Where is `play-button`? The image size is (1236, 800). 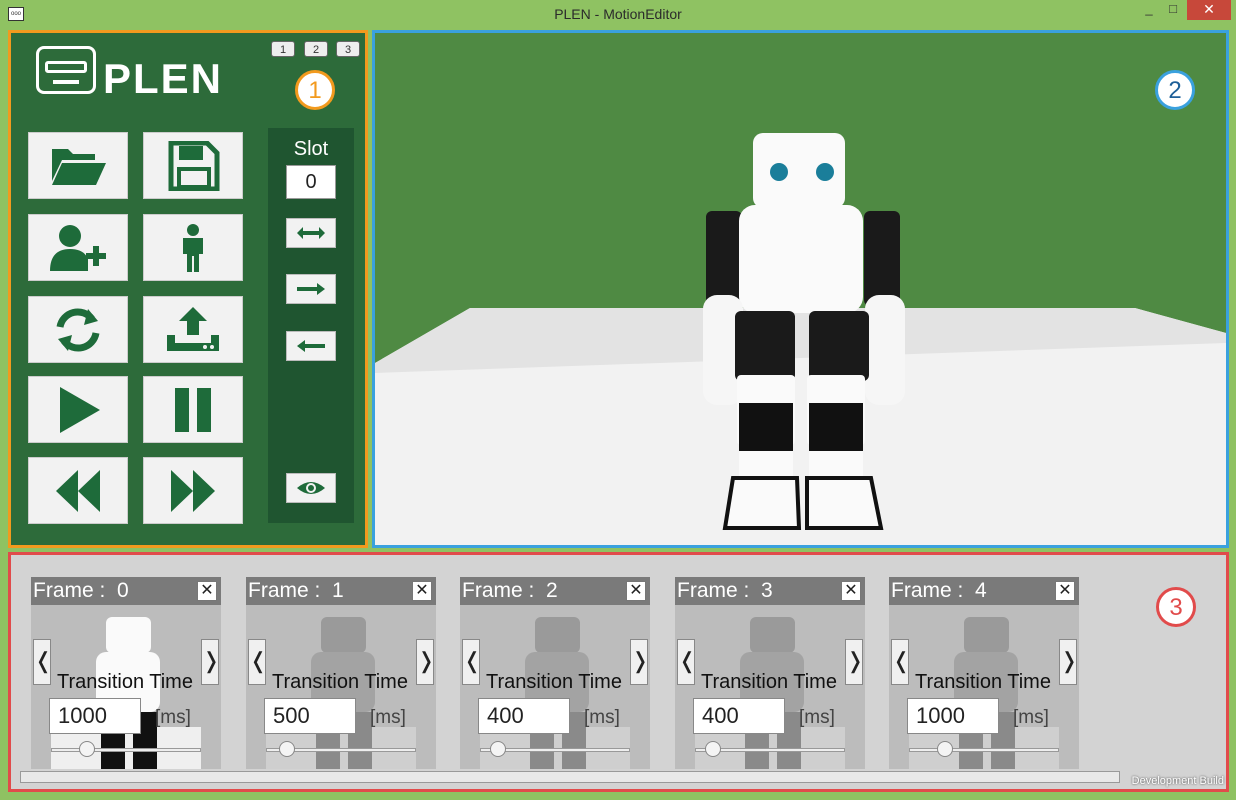 play-button is located at coordinates (78, 409).